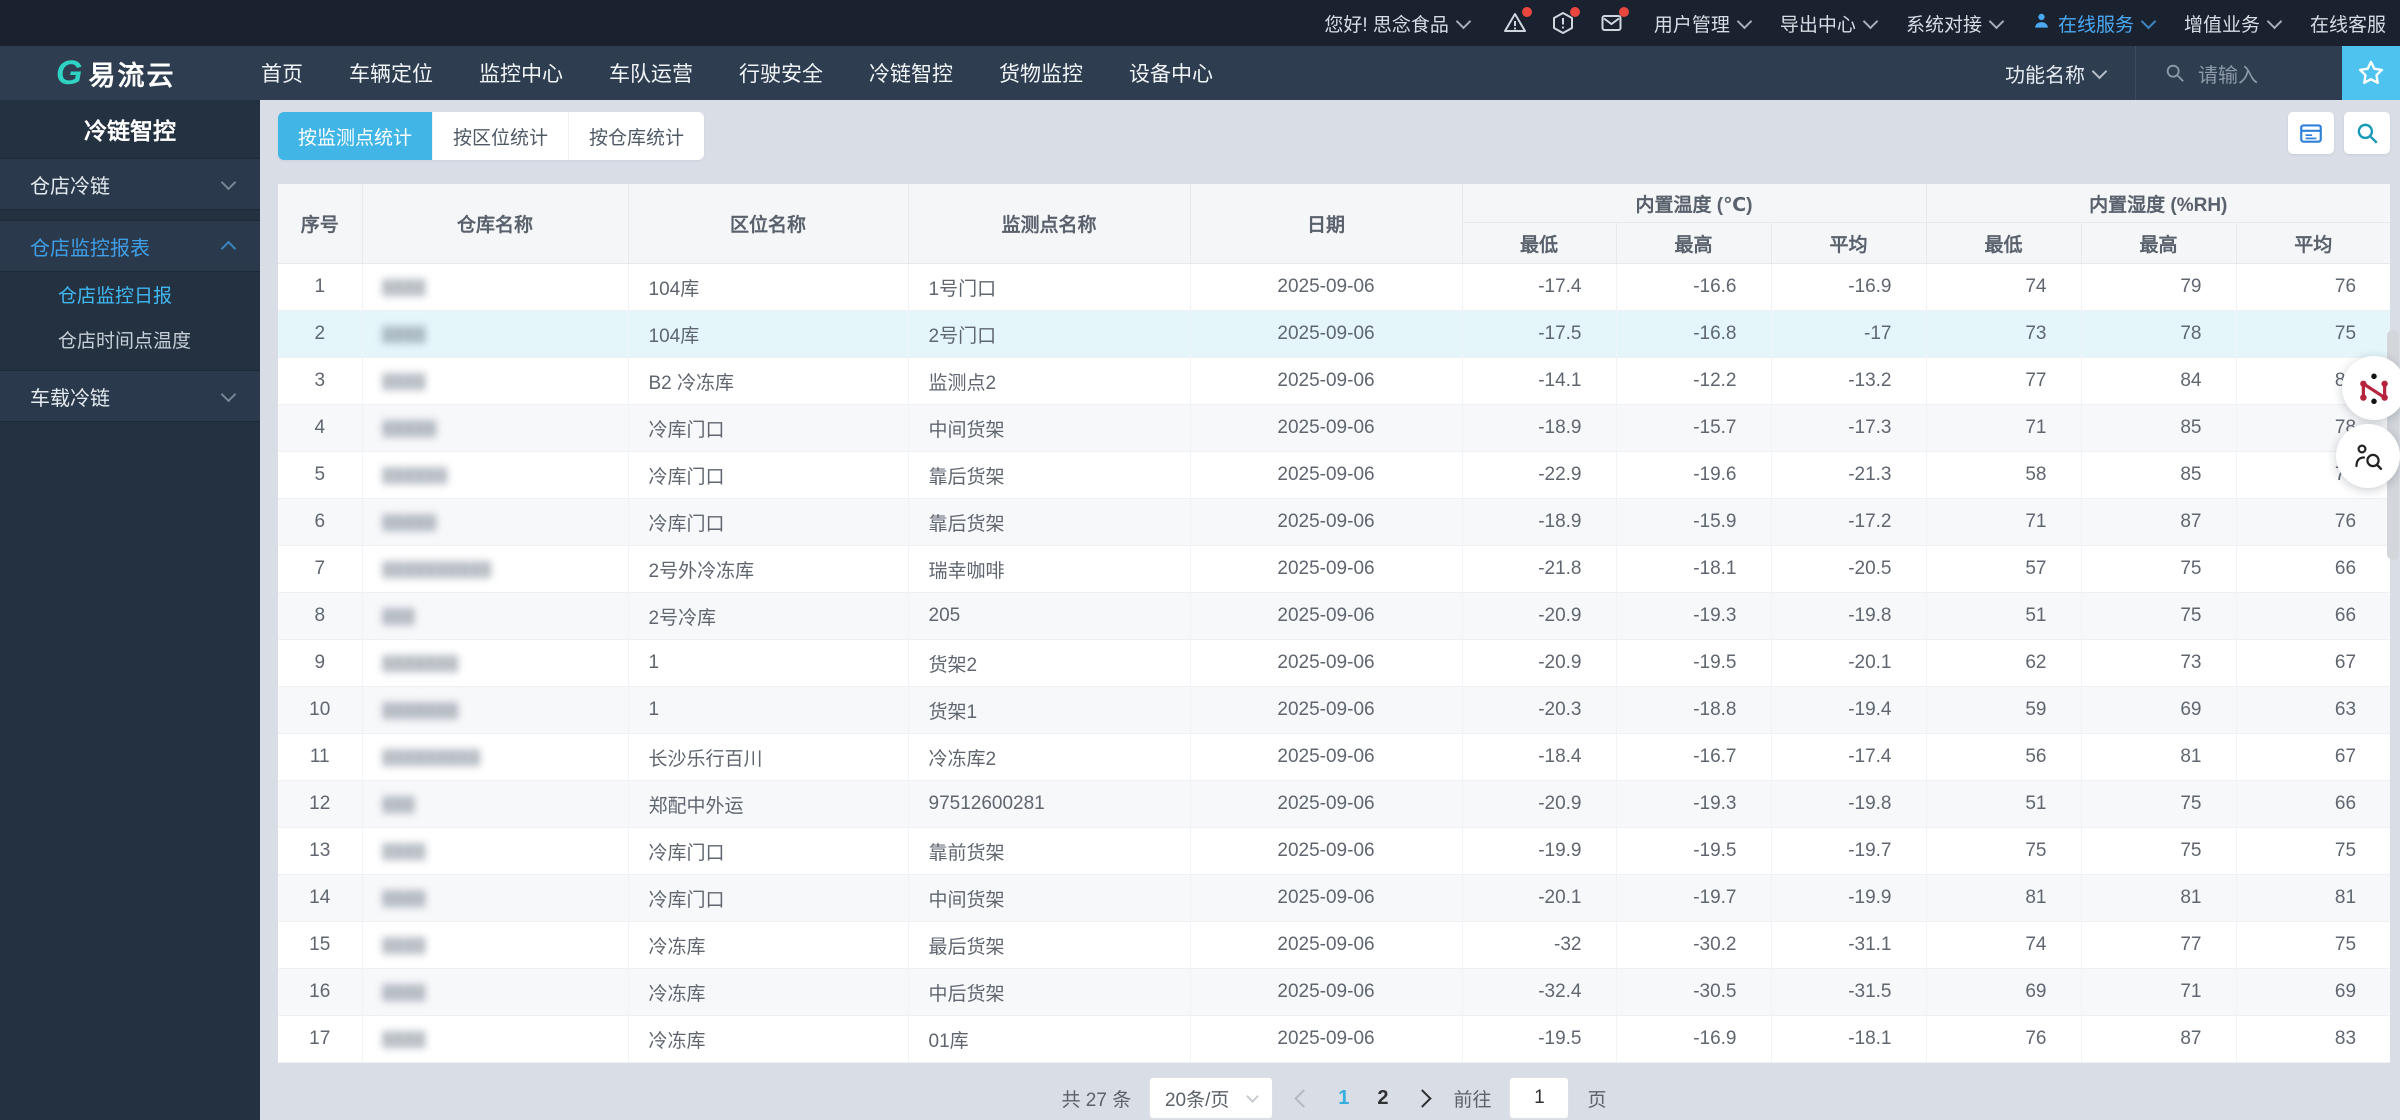 The height and width of the screenshot is (1120, 2400). I want to click on cell-monitor-point: 货架2, so click(1049, 663).